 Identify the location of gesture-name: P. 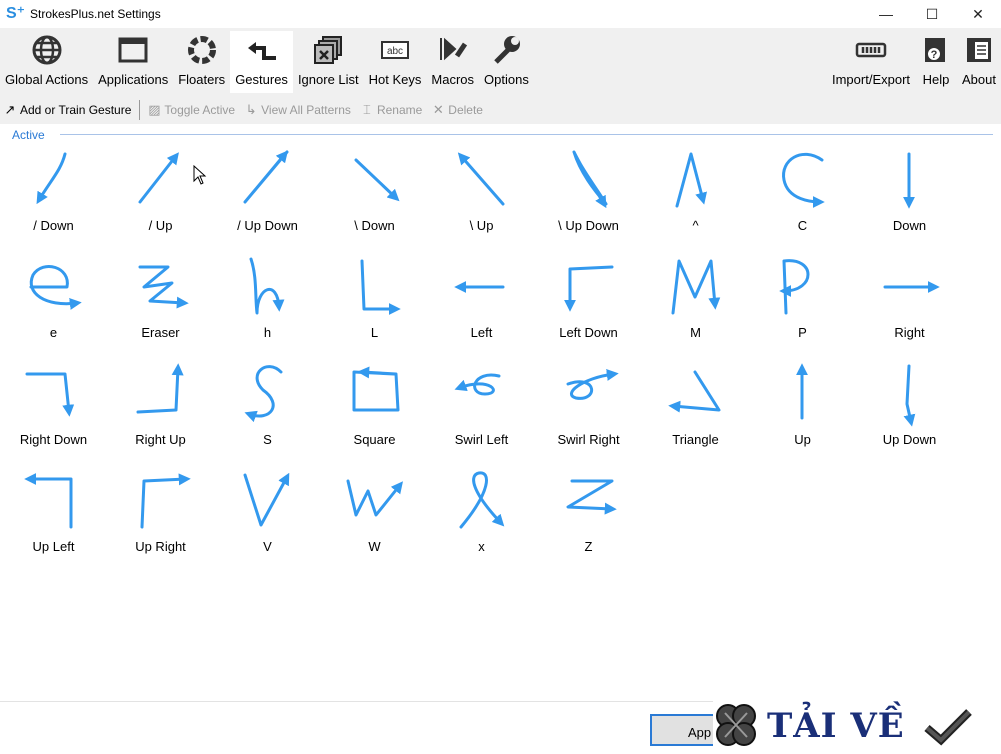
(802, 332).